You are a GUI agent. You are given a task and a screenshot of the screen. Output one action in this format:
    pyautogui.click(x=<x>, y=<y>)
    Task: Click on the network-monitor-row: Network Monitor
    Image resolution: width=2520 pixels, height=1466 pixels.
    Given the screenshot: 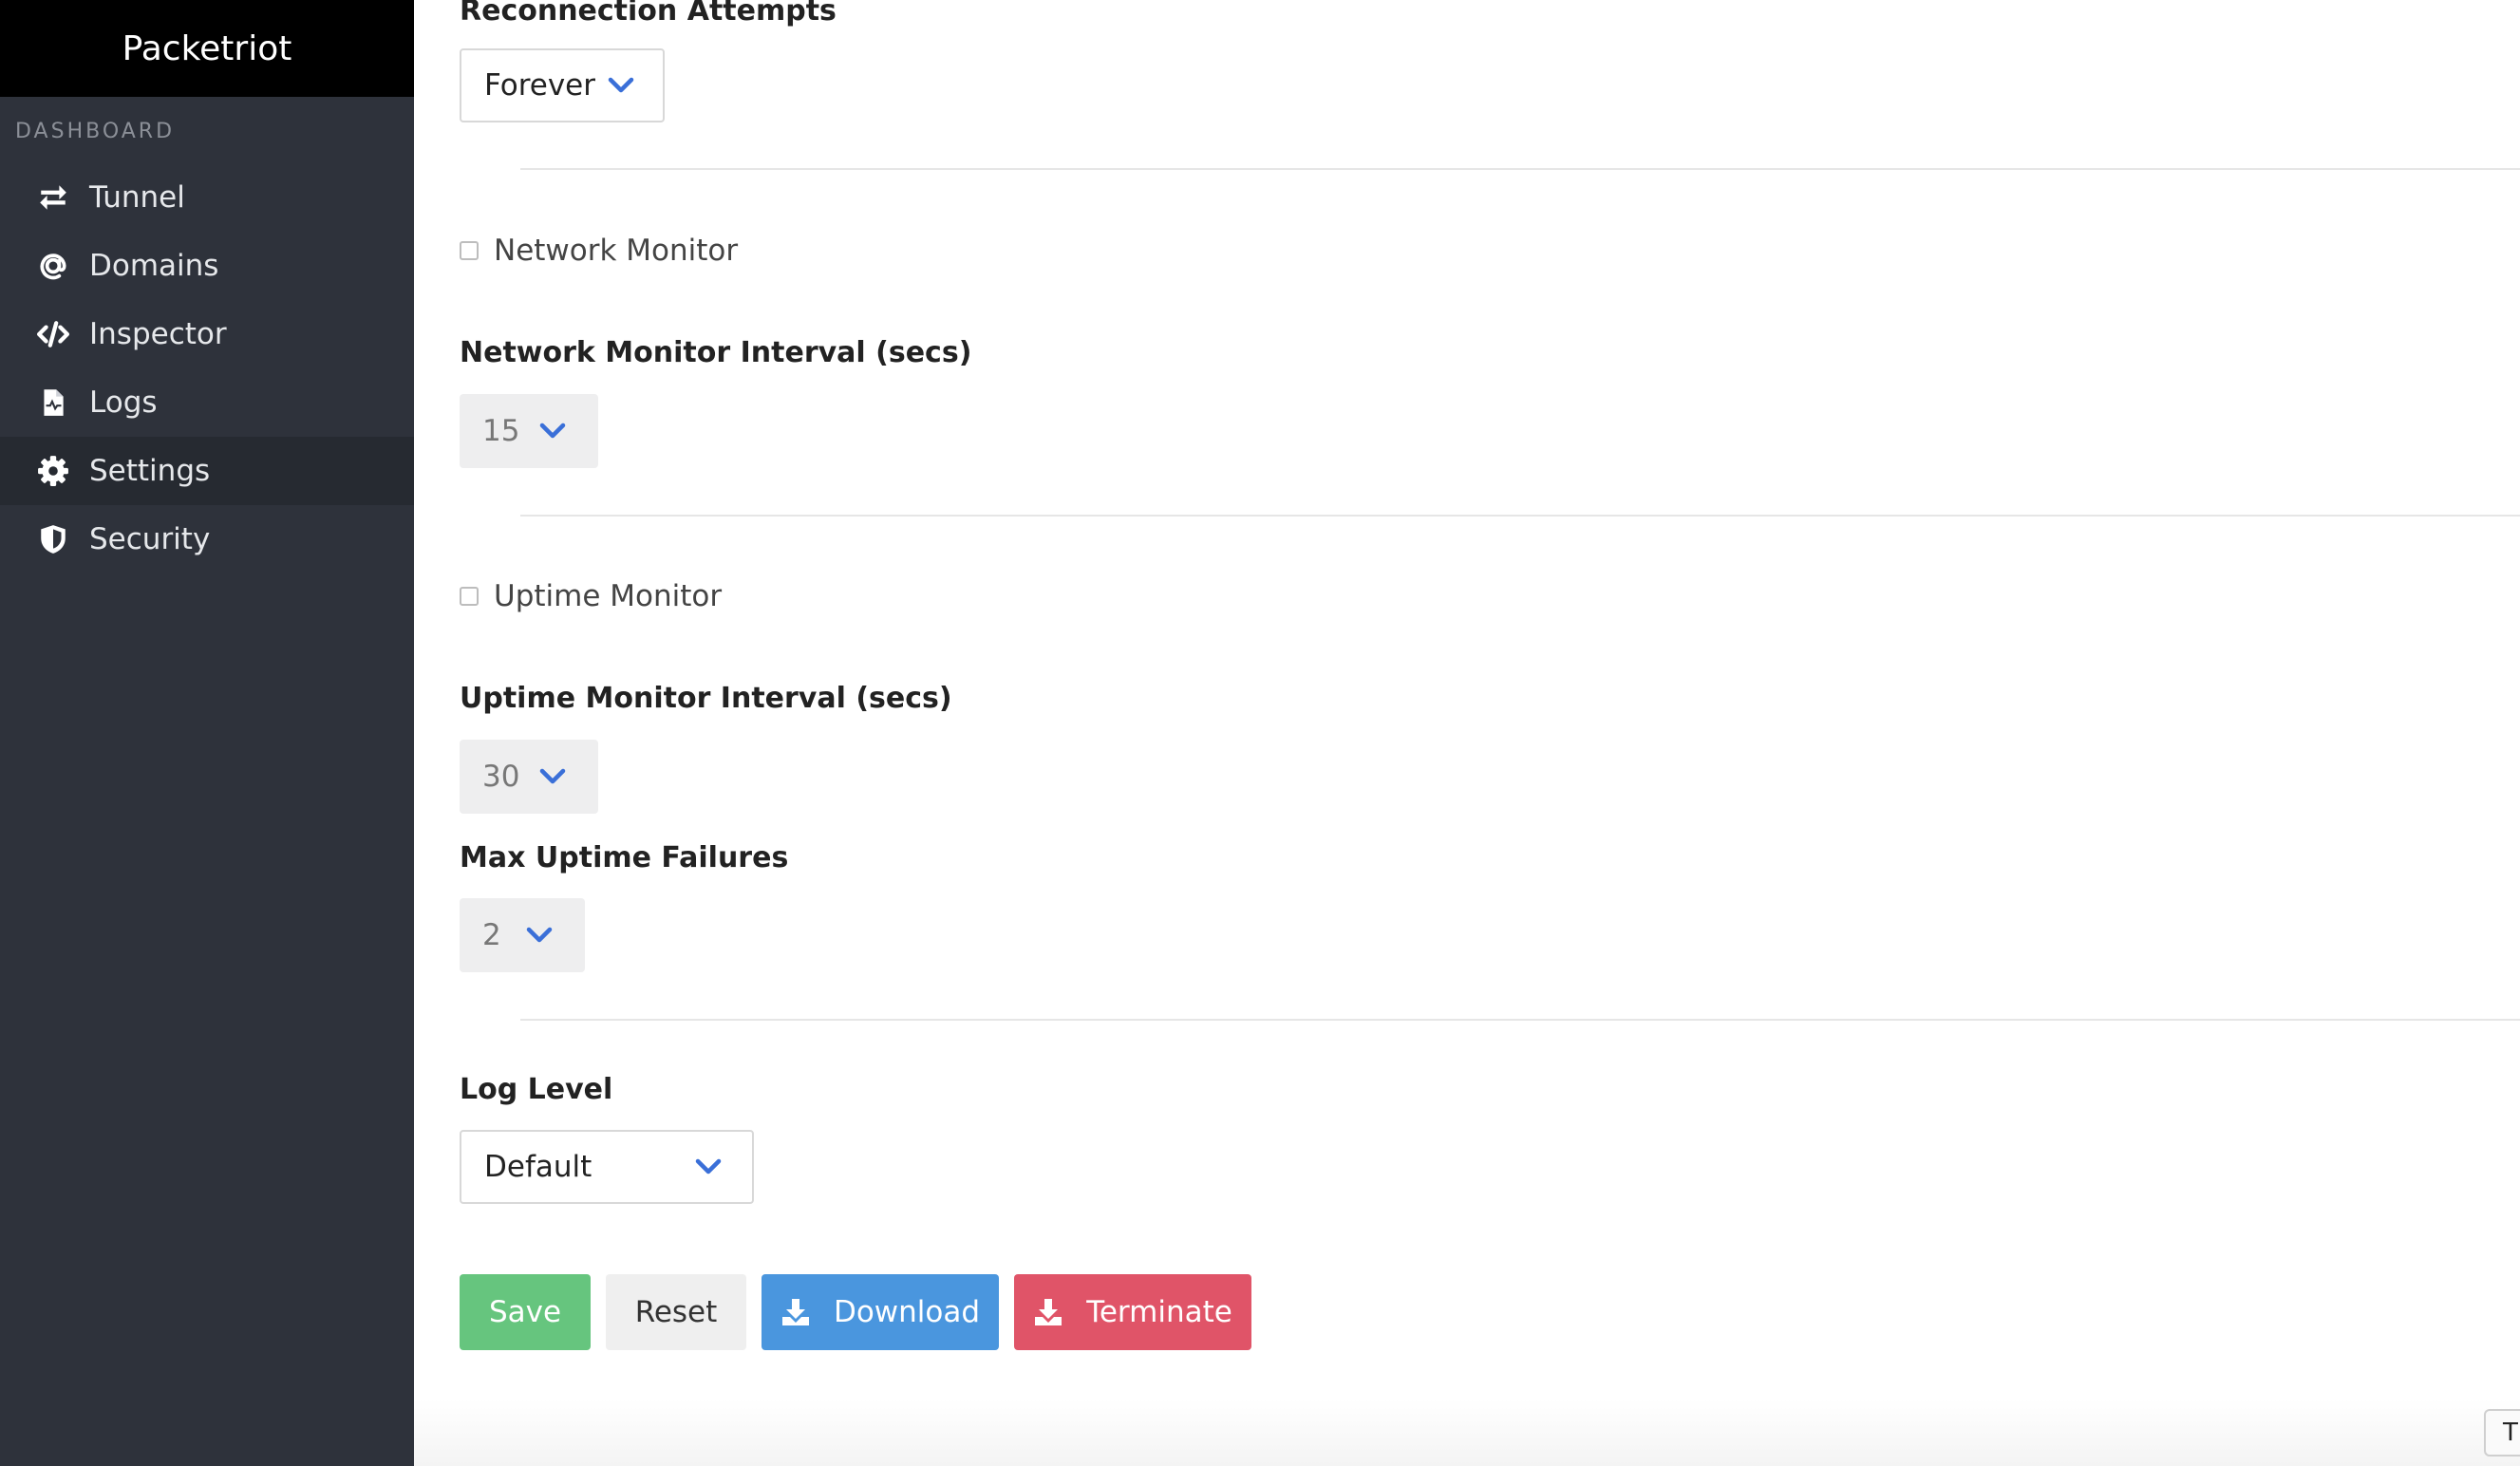 What is the action you would take?
    pyautogui.click(x=599, y=251)
    